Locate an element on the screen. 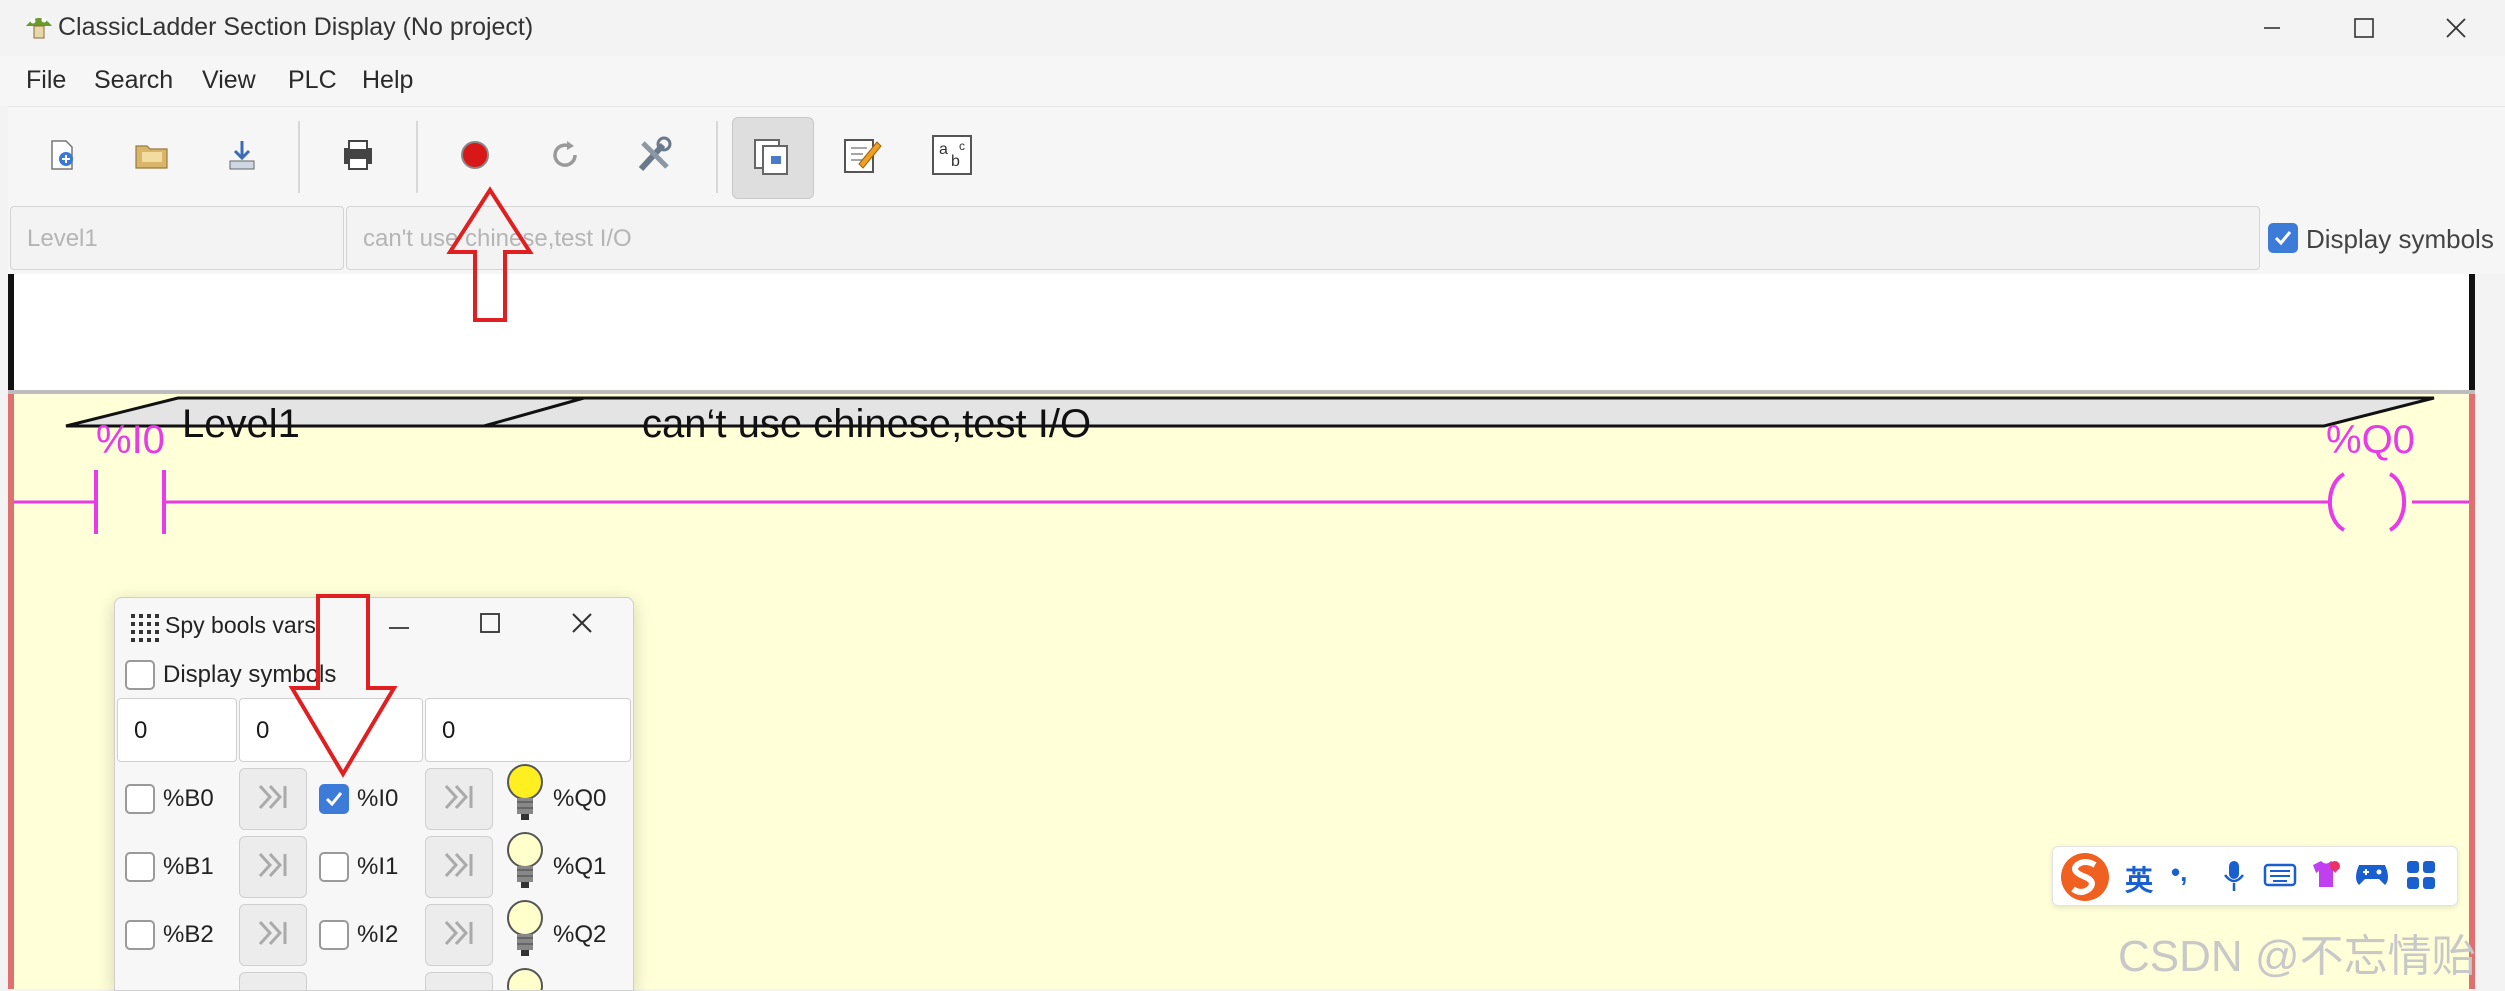 This screenshot has height=991, width=2505. download-icon is located at coordinates (242, 157).